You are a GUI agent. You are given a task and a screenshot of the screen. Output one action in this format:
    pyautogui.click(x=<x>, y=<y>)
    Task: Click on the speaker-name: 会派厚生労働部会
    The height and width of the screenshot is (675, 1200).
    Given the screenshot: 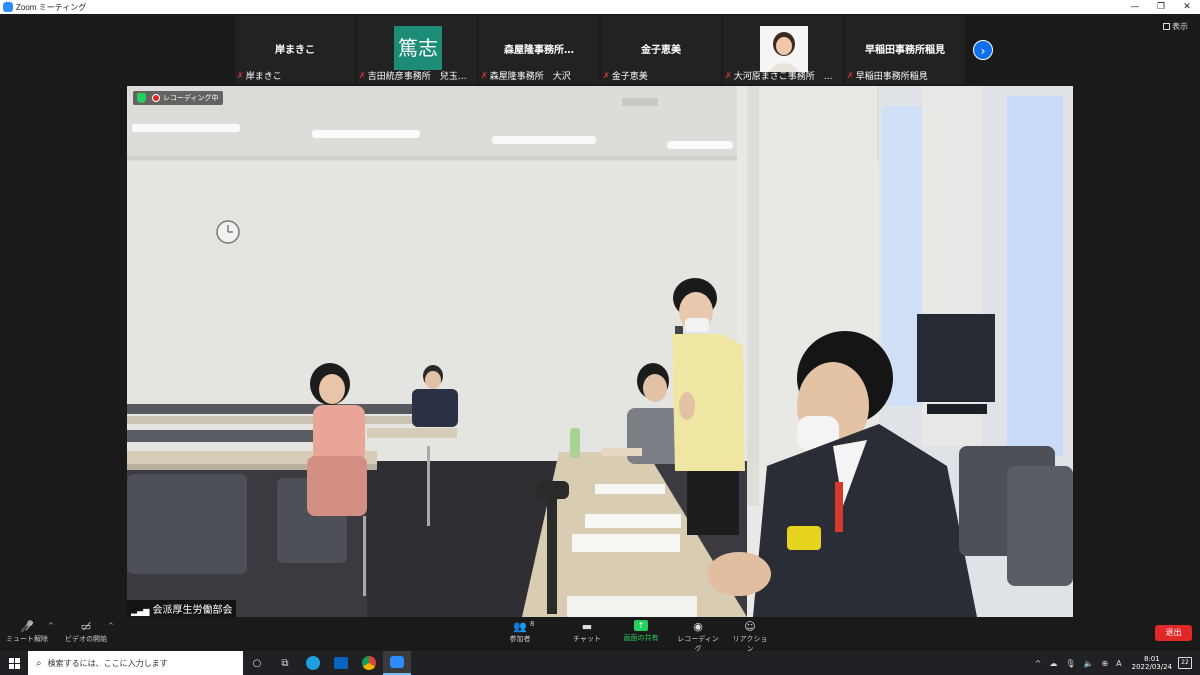 What is the action you would take?
    pyautogui.click(x=192, y=610)
    